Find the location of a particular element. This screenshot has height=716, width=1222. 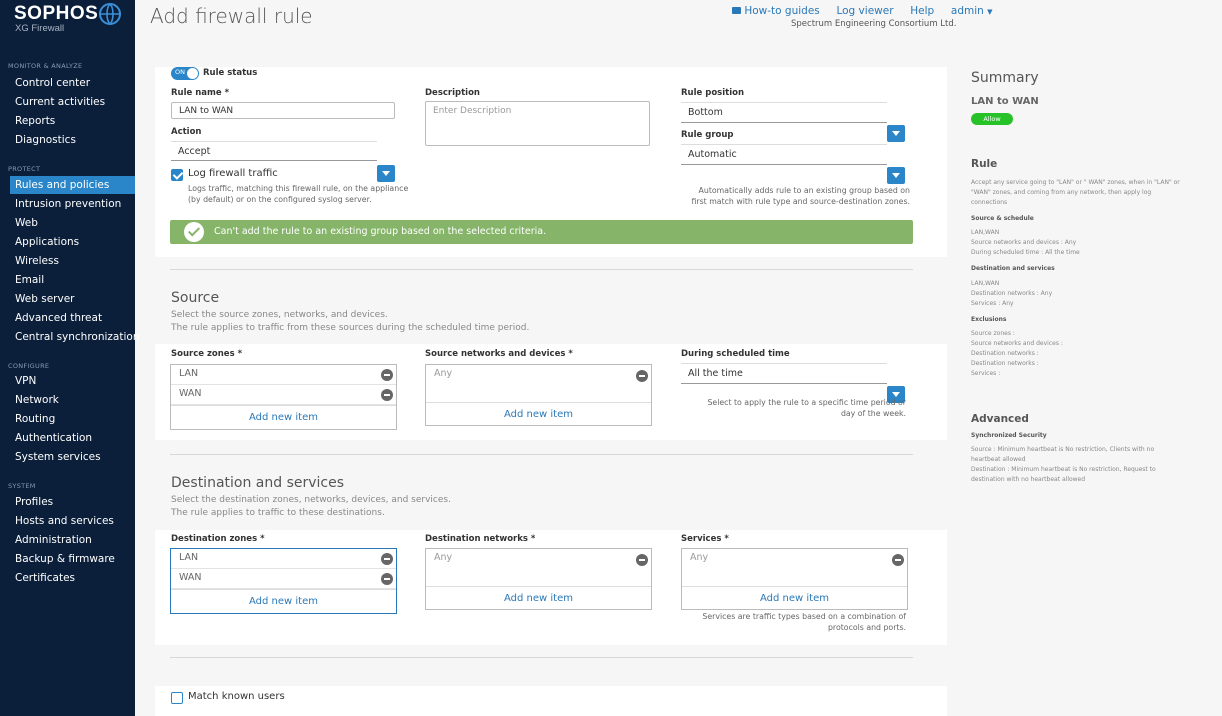

destination-zones-add-button: Add new item is located at coordinates (283, 601).